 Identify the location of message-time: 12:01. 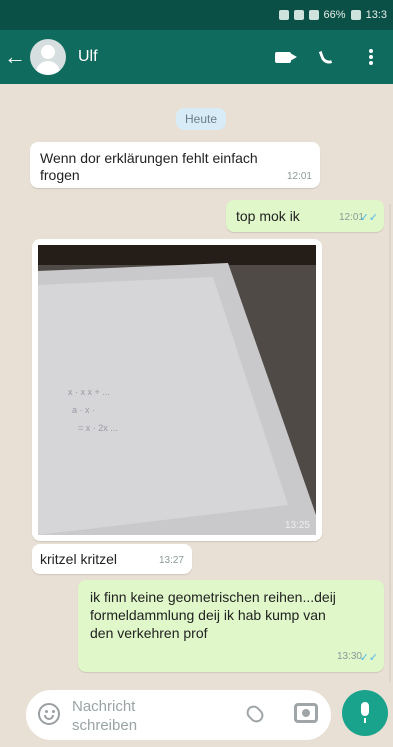
(299, 176).